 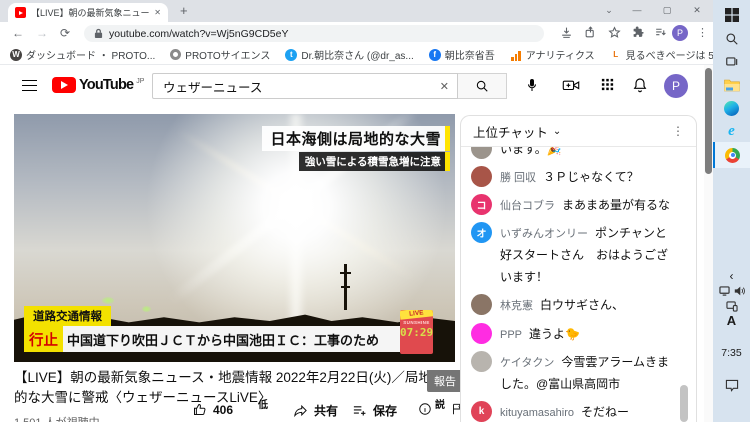 What do you see at coordinates (583, 155) in the screenshot?
I see `chat-message: います。🎉` at bounding box center [583, 155].